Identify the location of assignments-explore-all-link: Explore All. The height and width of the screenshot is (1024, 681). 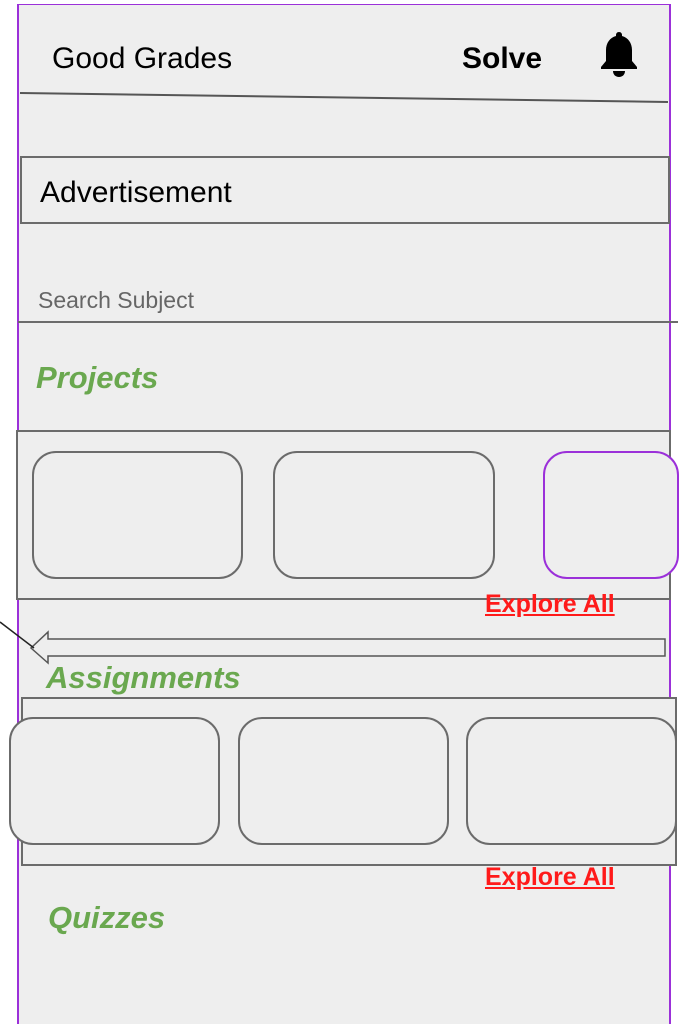
(550, 877).